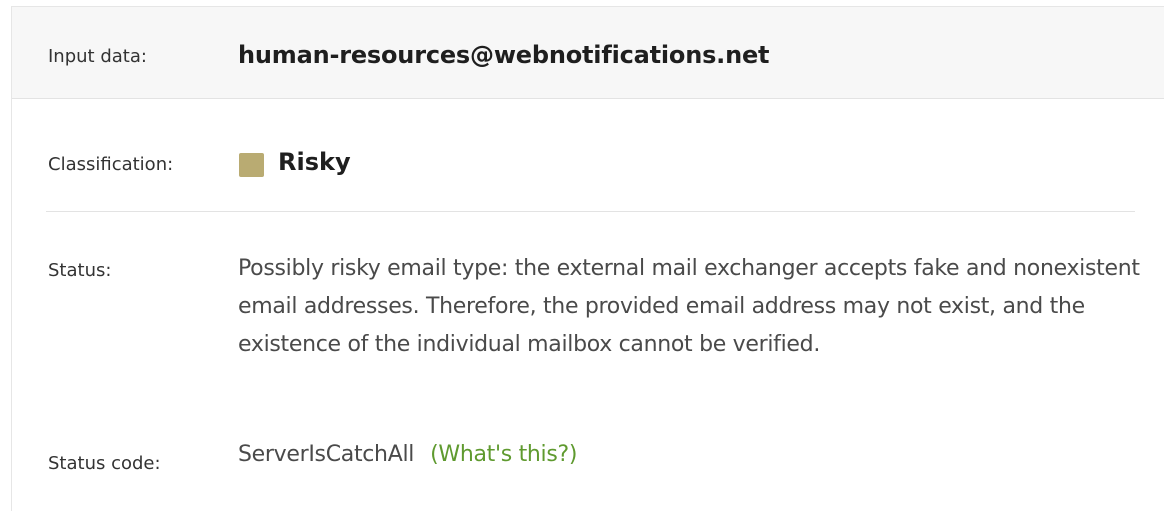 This screenshot has height=511, width=1164. What do you see at coordinates (80, 270) in the screenshot?
I see `status-label: Status:` at bounding box center [80, 270].